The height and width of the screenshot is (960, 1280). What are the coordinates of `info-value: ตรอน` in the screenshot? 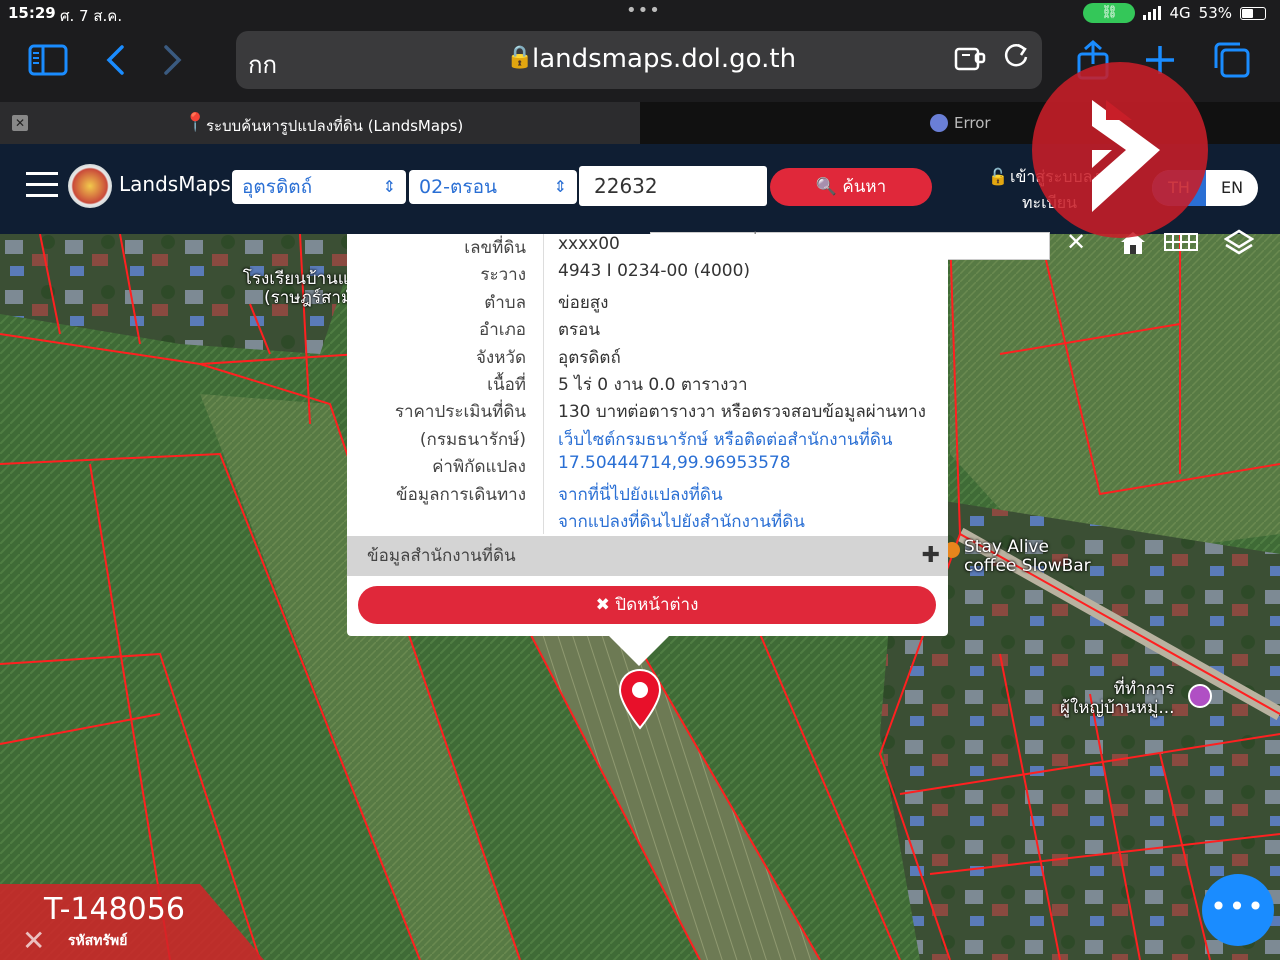 It's located at (579, 330).